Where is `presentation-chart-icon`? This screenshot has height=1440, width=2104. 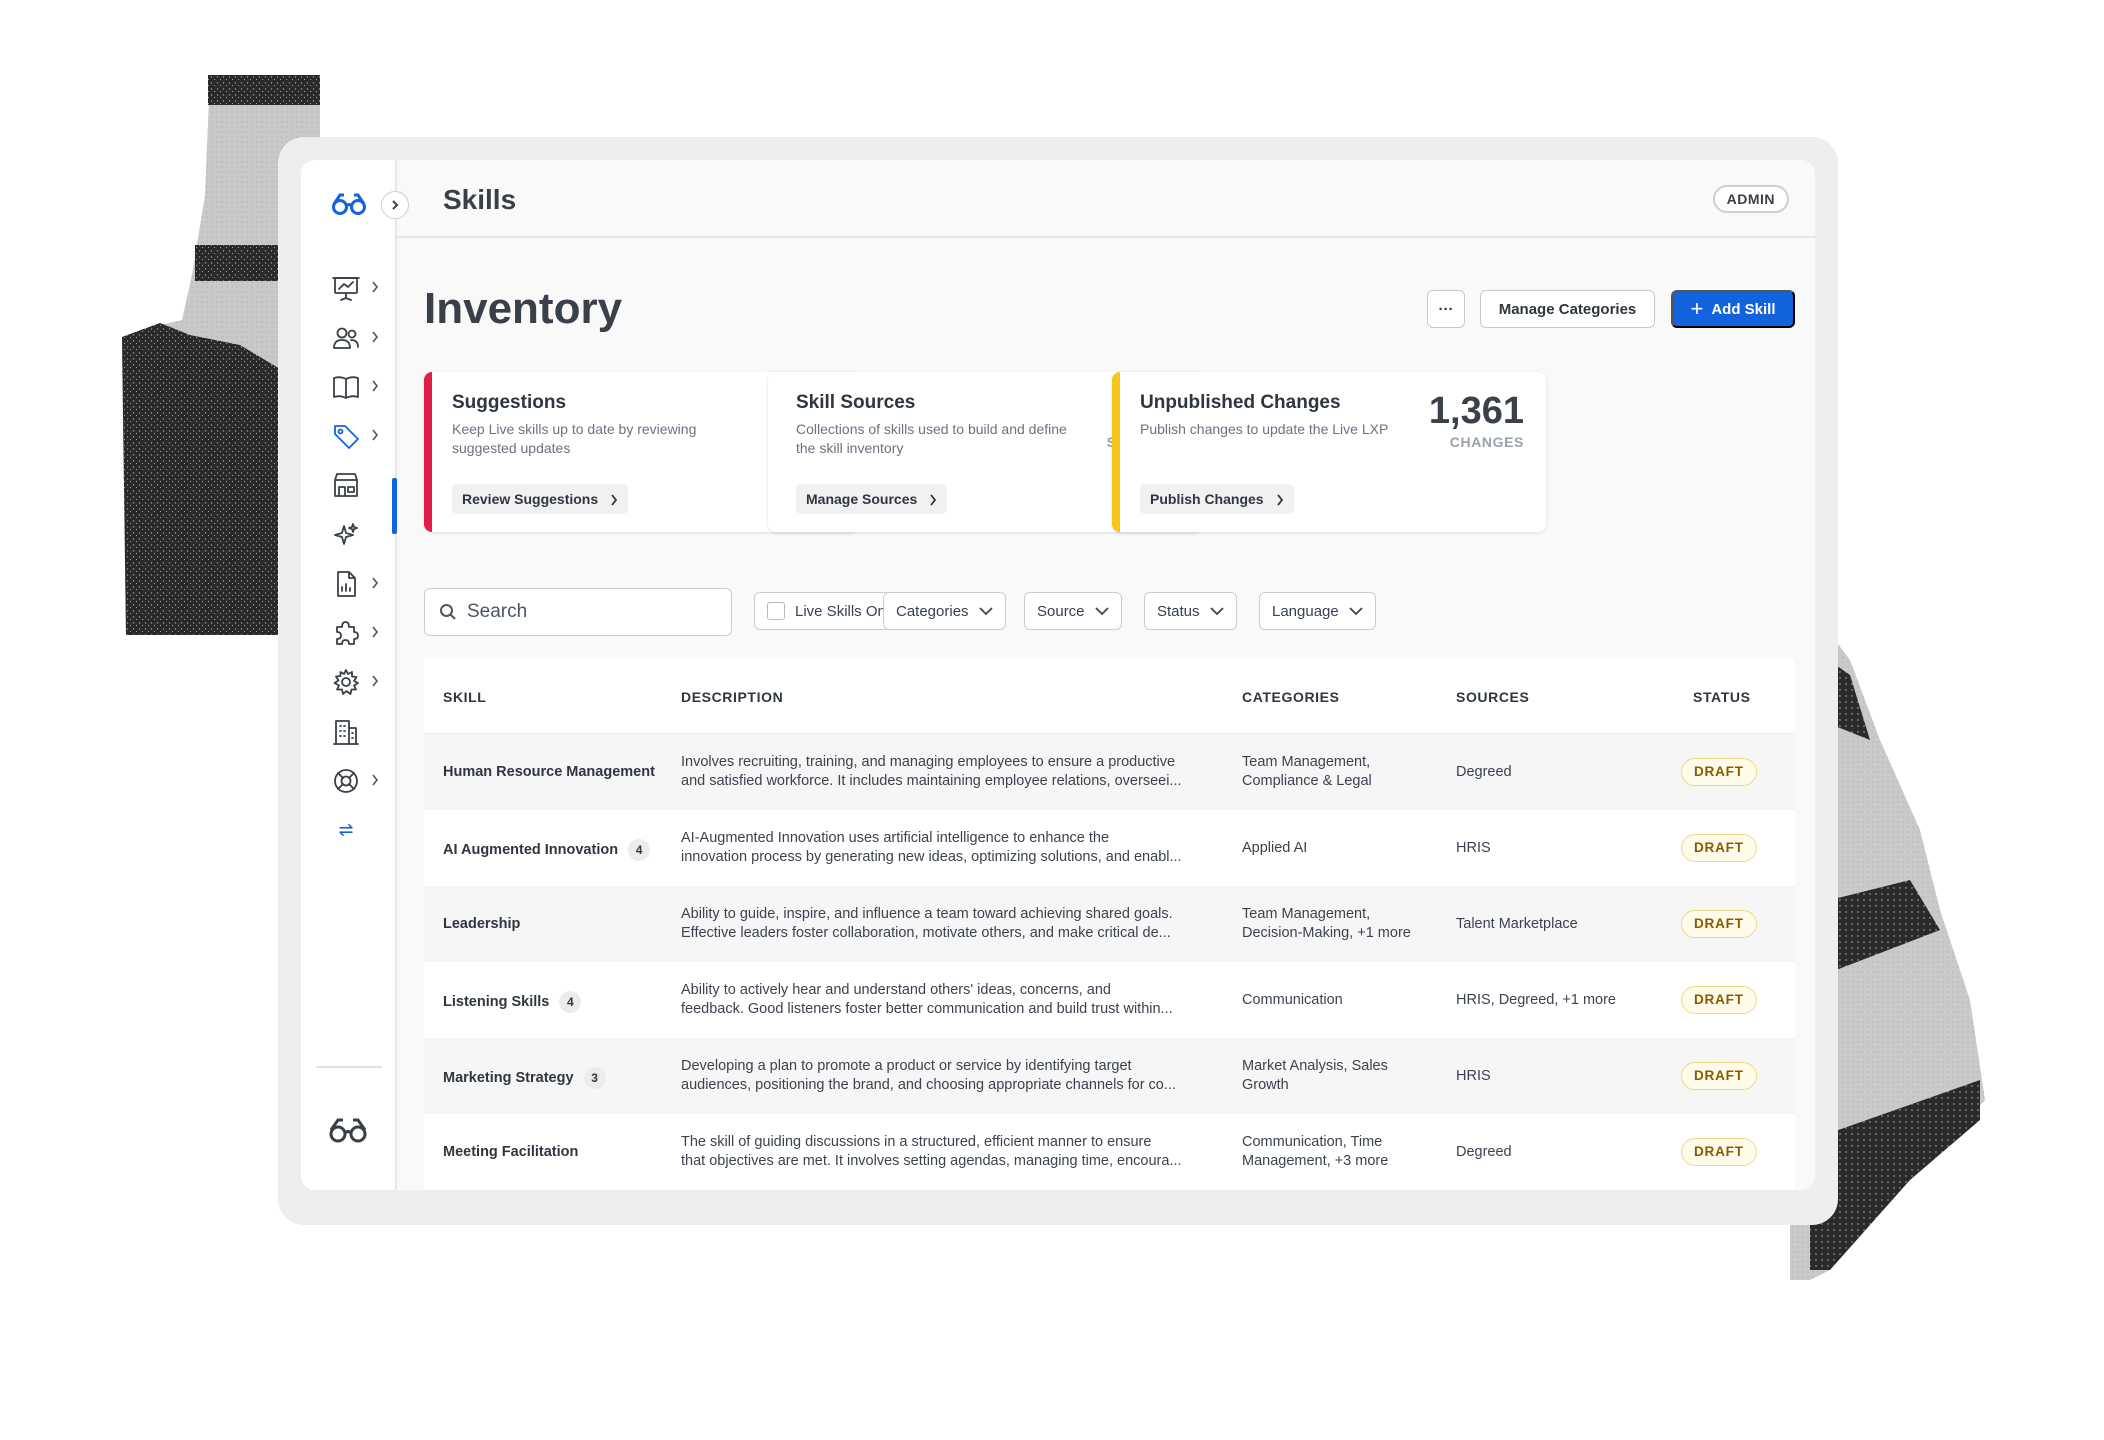 presentation-chart-icon is located at coordinates (346, 289).